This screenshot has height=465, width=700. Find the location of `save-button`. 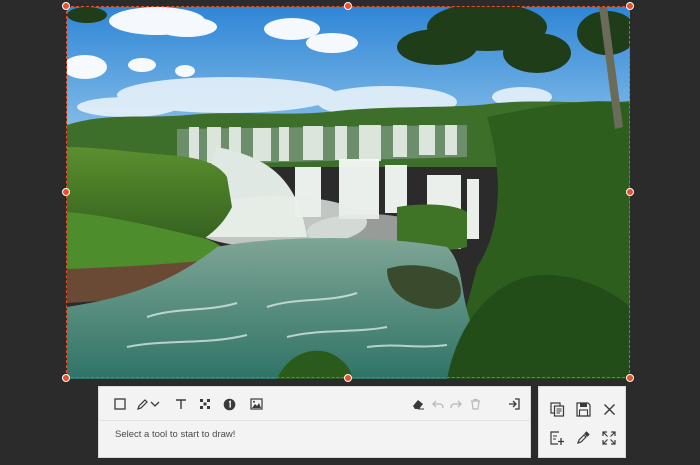

save-button is located at coordinates (583, 409).